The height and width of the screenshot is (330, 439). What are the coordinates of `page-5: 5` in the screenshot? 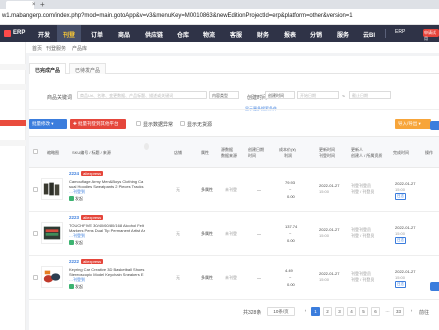 It's located at (363, 311).